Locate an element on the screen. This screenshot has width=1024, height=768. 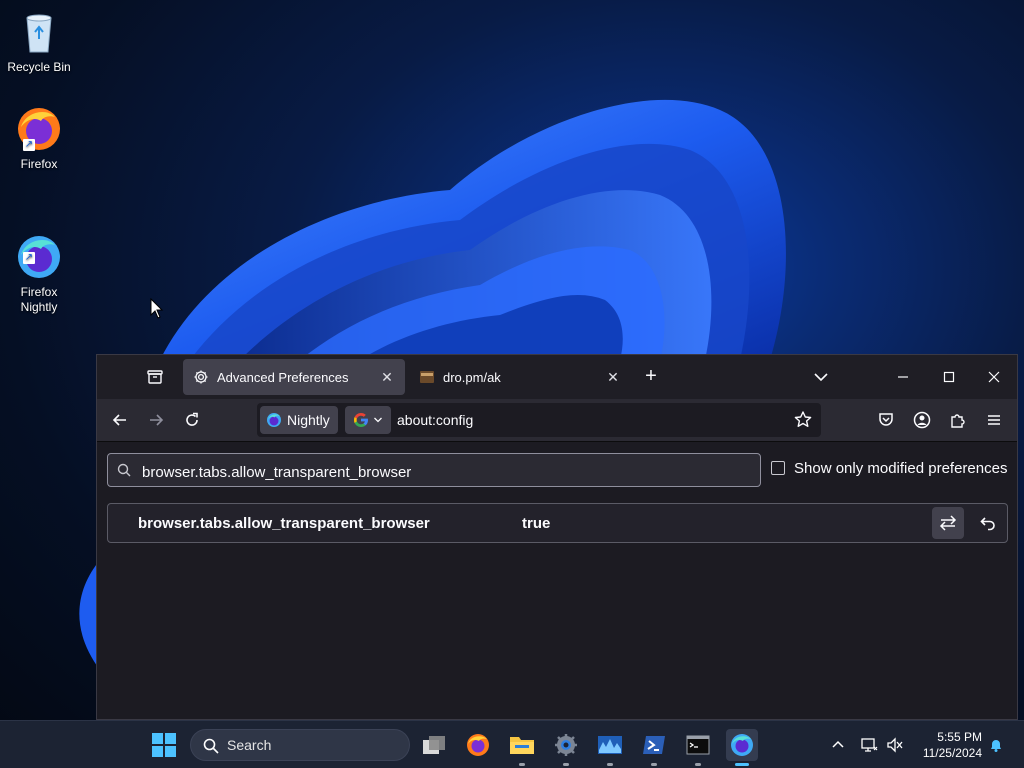
chevron-up-icon is located at coordinates (838, 744).